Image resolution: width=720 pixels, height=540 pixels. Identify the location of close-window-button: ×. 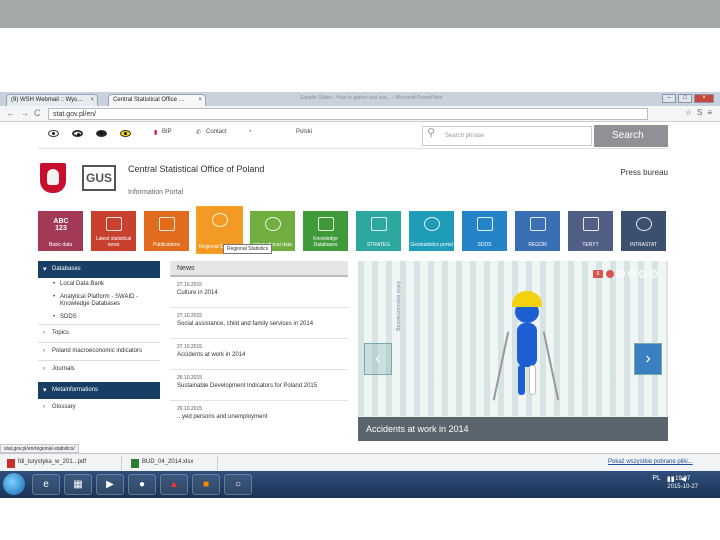
(704, 98).